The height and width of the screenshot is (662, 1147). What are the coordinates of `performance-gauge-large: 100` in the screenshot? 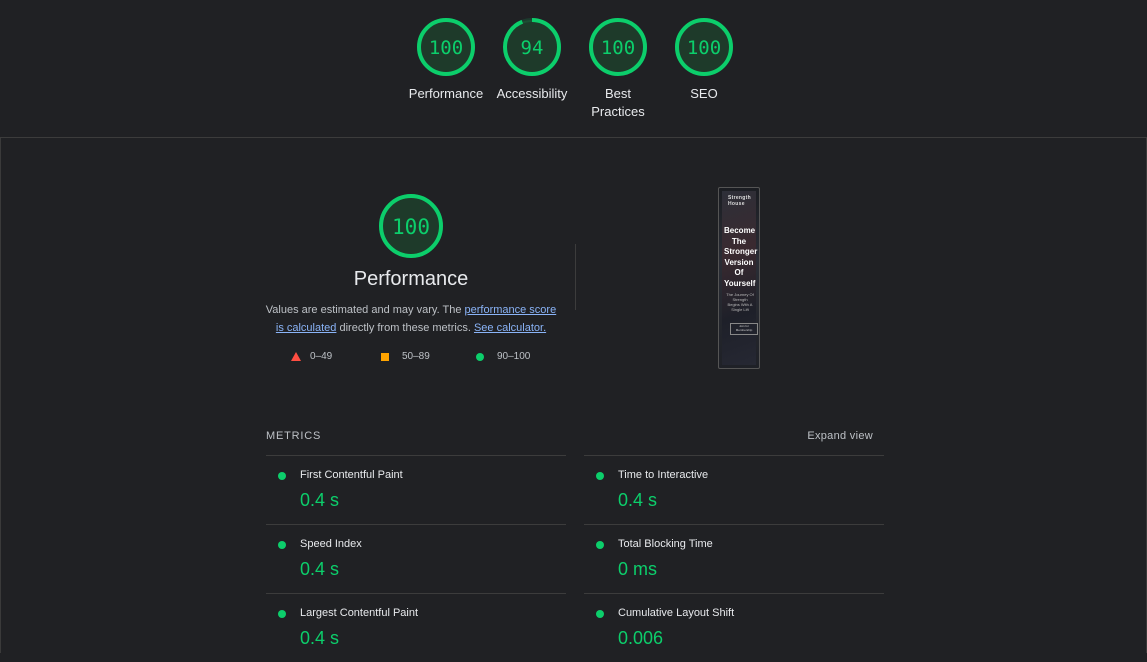 It's located at (411, 228).